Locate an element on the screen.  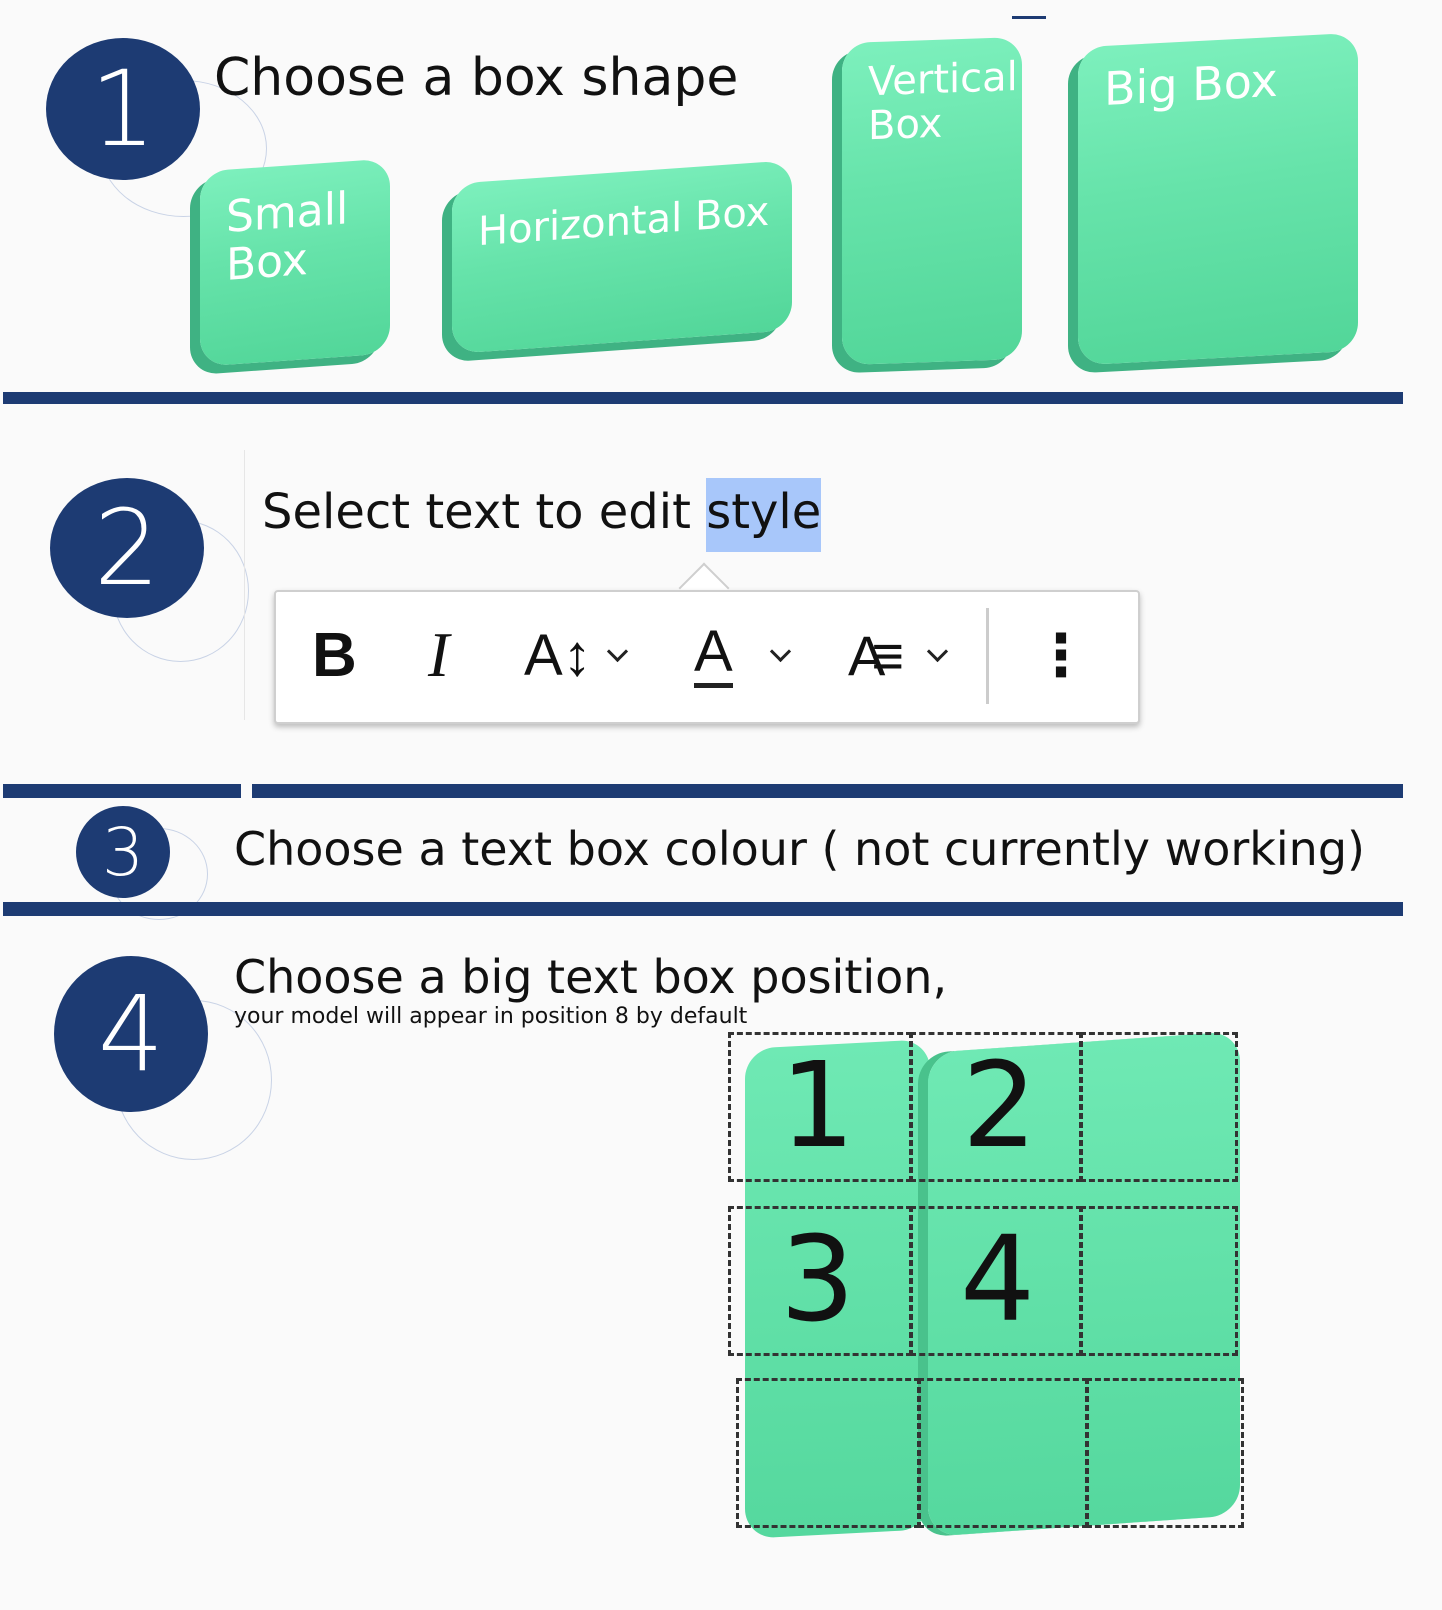
text-style-toolbar: B I A↕ A A≡ ⋮ is located at coordinates (707, 657).